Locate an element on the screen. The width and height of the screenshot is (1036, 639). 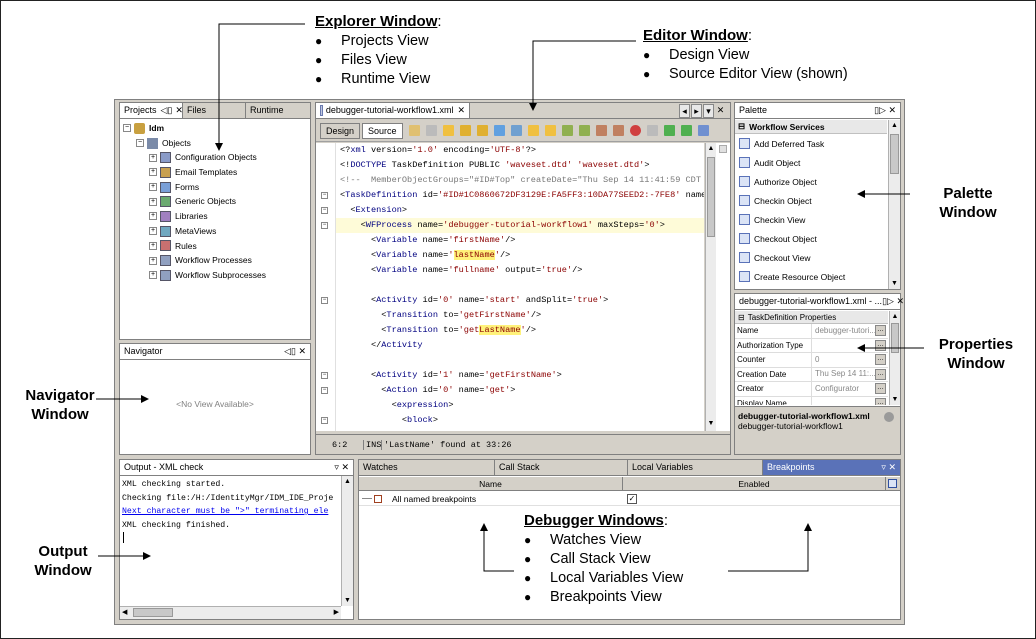
forward-arrow-icon is located at coordinates (703, 130).